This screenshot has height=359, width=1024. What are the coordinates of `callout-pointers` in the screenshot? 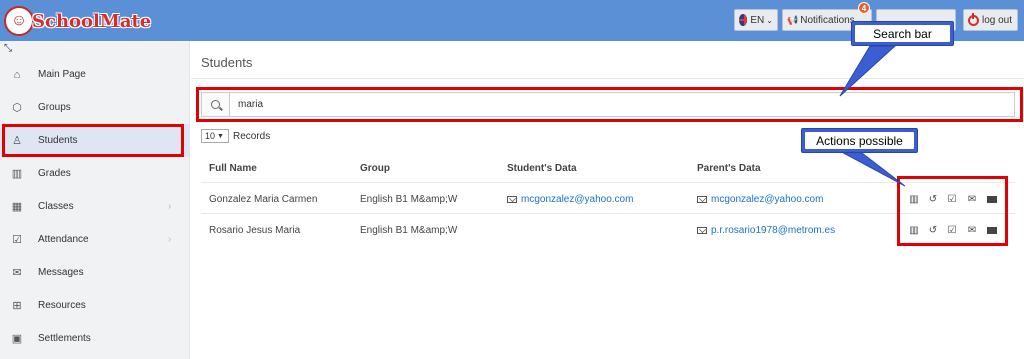 It's located at (871, 116).